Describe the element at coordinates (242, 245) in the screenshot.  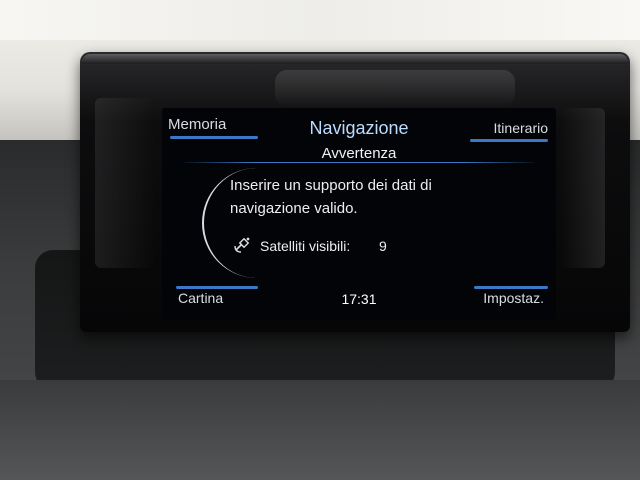
I see `satellite-icon` at that location.